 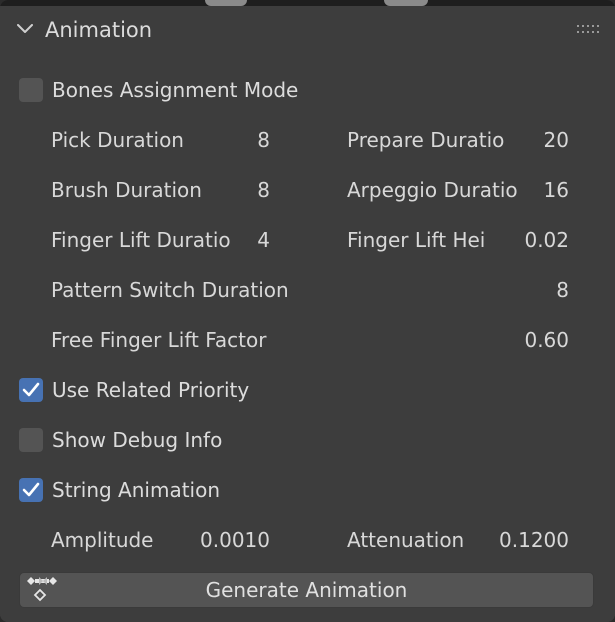 I want to click on finger-lift-height-label: Finger Lift Hei, so click(x=416, y=240).